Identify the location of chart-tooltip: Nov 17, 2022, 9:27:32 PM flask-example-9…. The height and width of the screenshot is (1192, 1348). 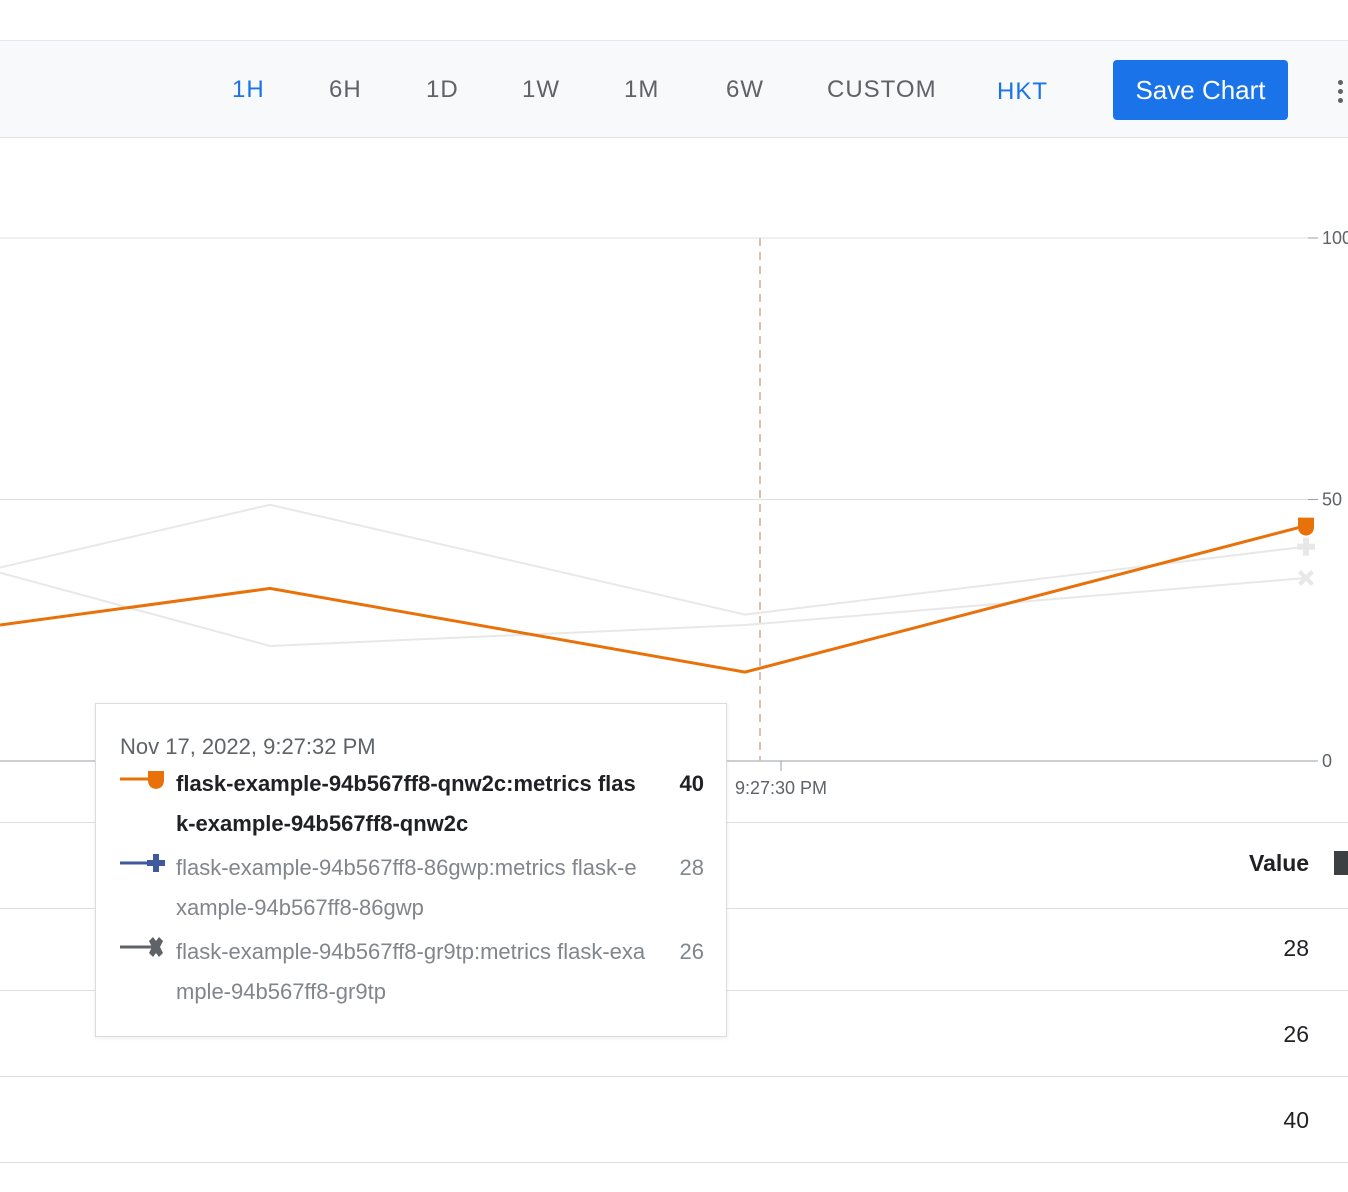
(411, 870).